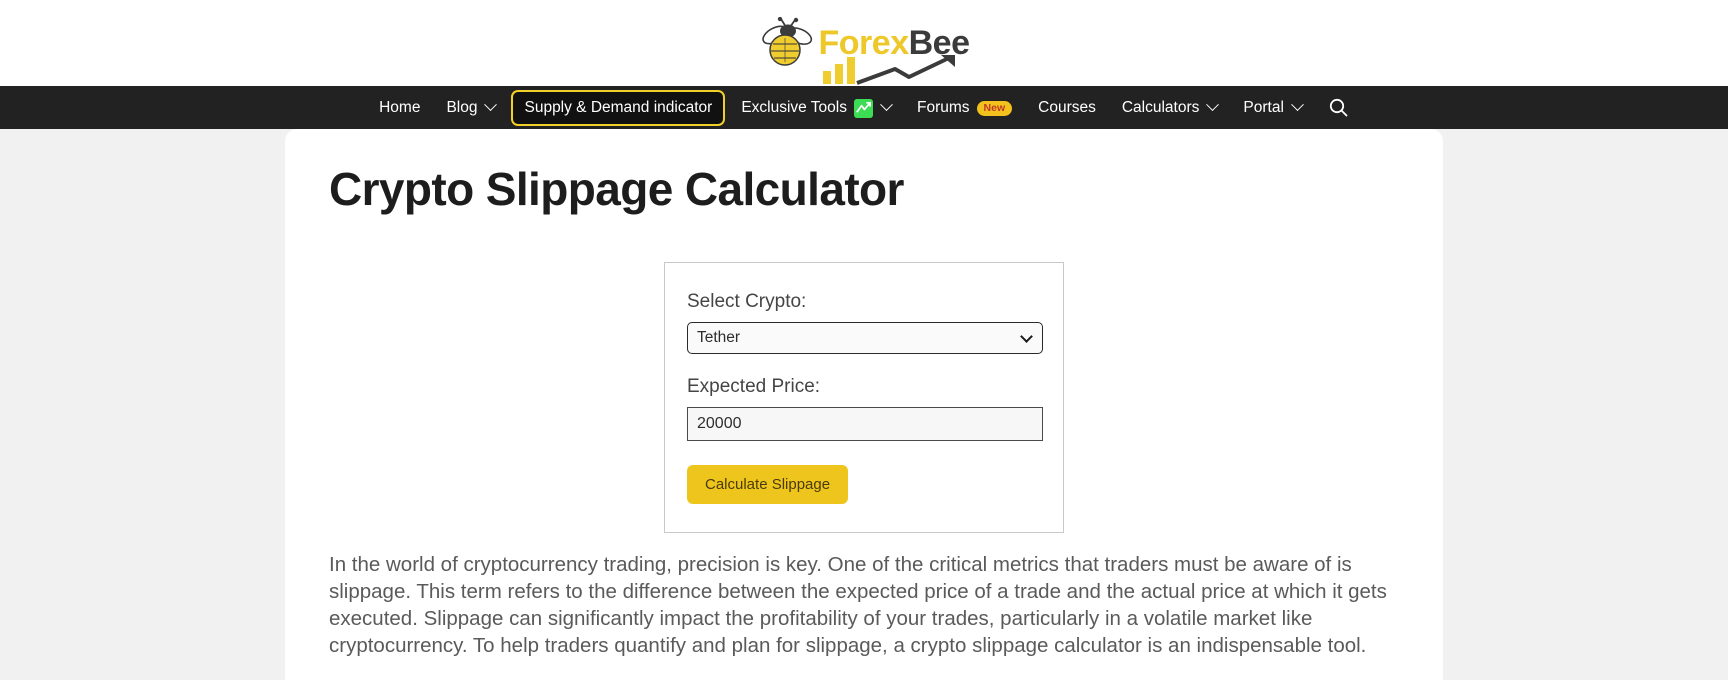 This screenshot has width=1728, height=680. I want to click on select-crypto-label: Select Crypto:, so click(747, 301).